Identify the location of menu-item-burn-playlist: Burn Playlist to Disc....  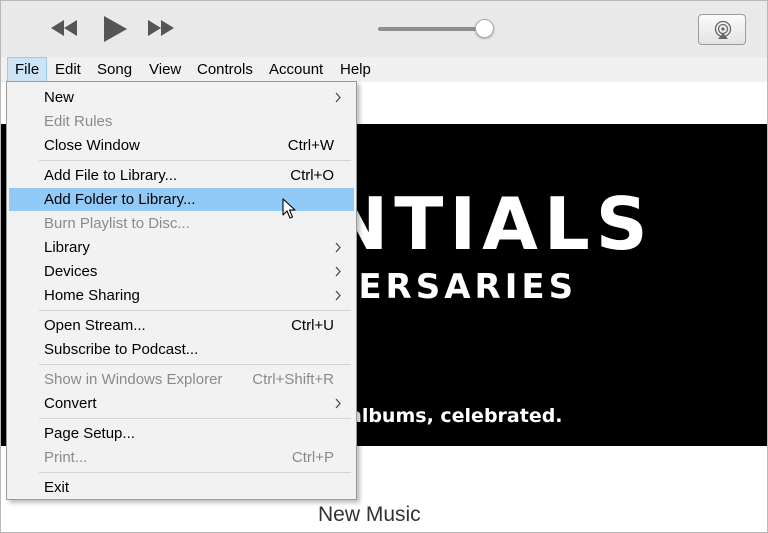
(181, 223).